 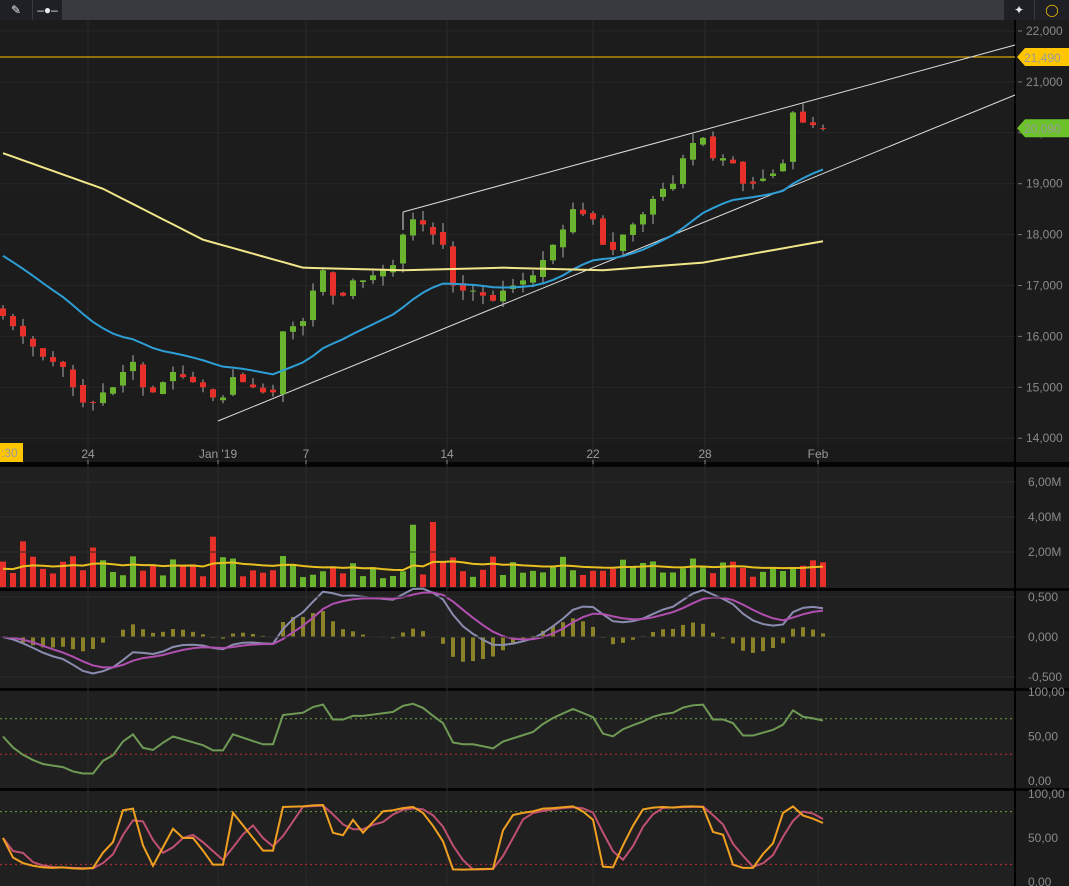 I want to click on settings-ring-icon: ◯, so click(x=1052, y=10).